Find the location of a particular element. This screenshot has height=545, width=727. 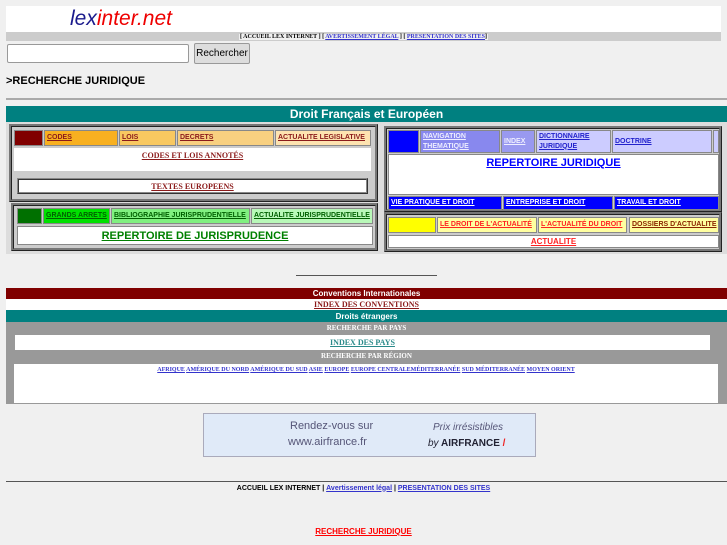

entreprise-cell: ENTREPRISE ET DROIT is located at coordinates (558, 203).